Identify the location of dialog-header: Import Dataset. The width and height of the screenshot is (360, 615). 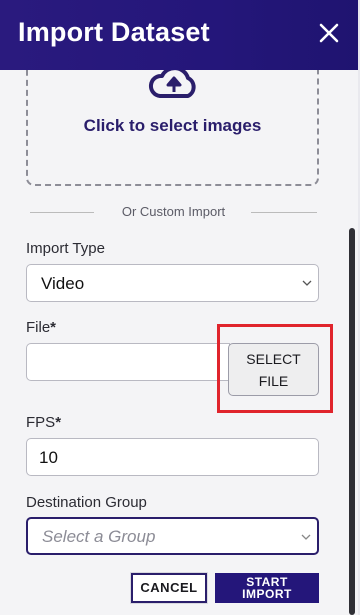
(179, 35).